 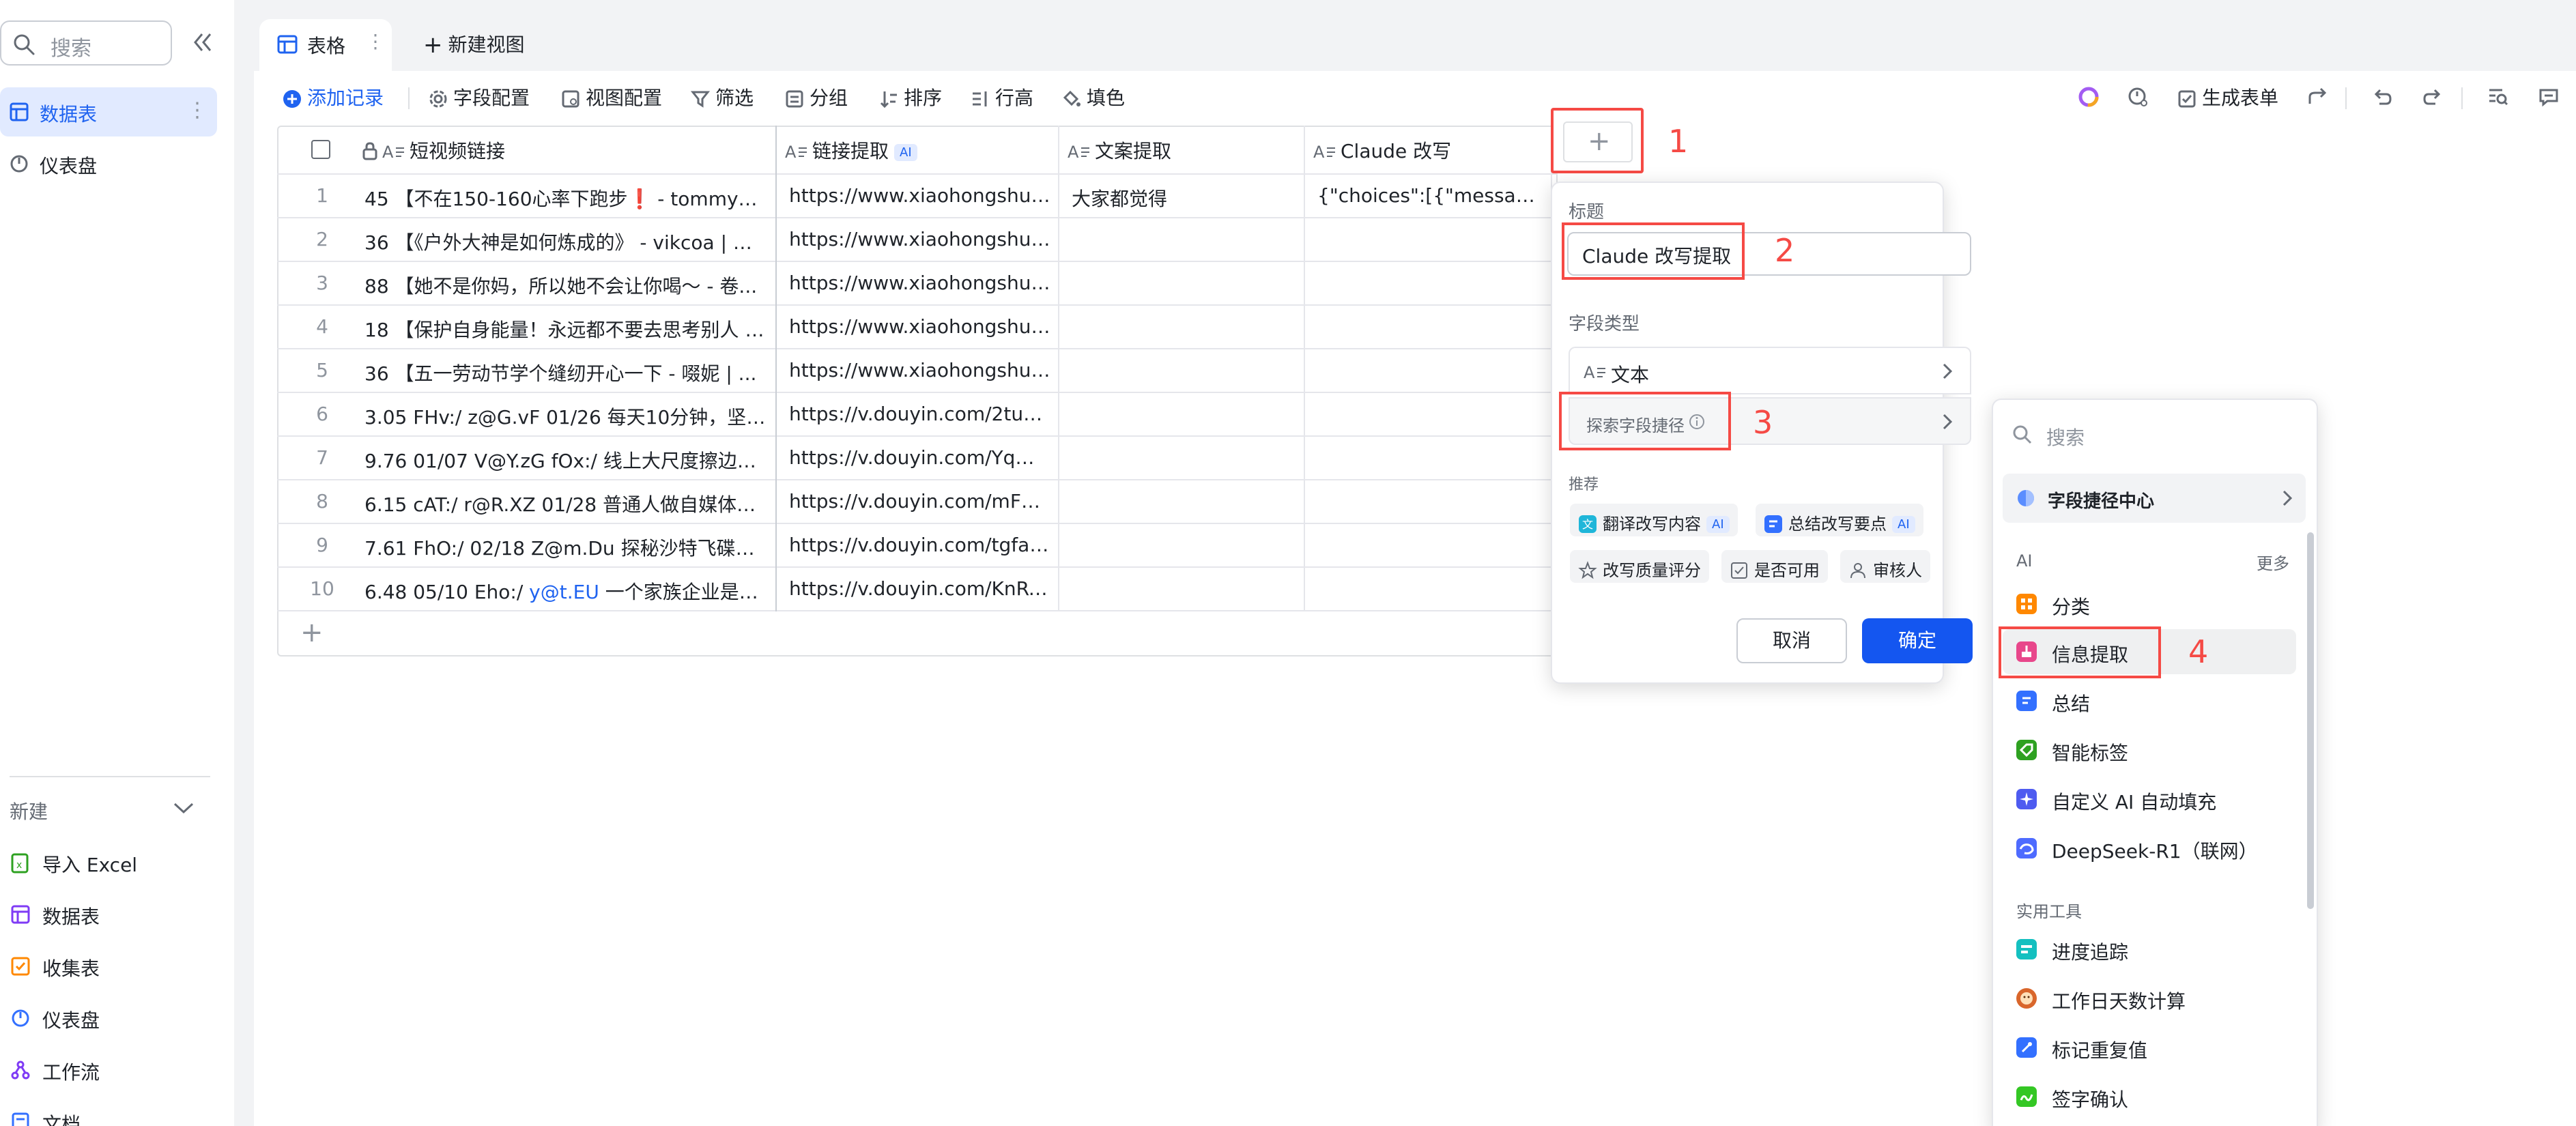 I want to click on shortcut-search-input: 搜索, so click(x=2065, y=436).